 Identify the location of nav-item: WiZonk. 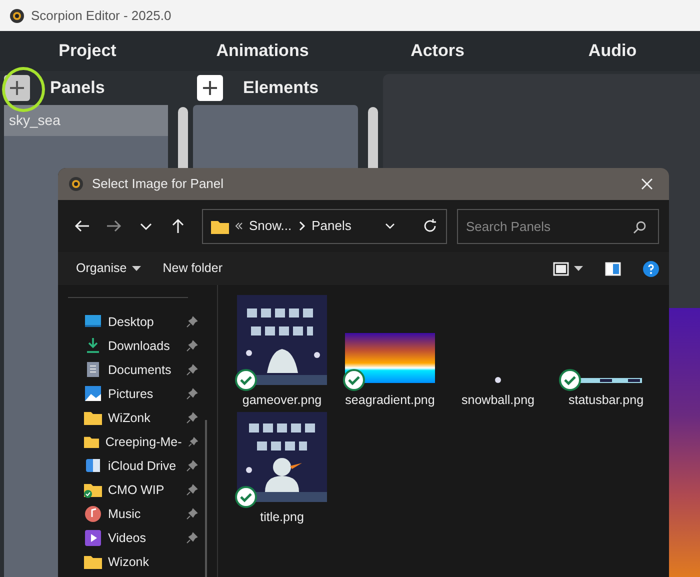
(133, 418).